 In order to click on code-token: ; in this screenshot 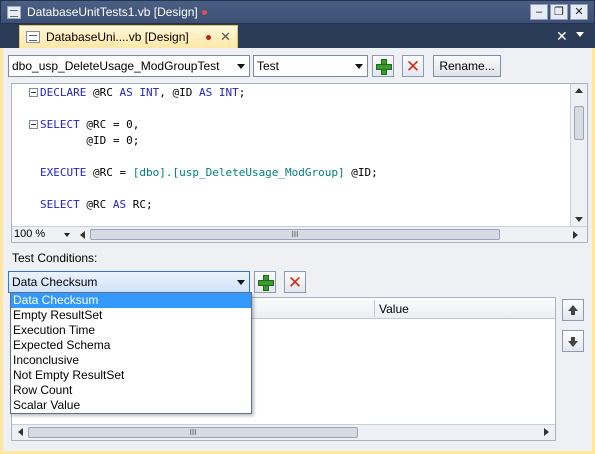, I will do `click(242, 92)`.